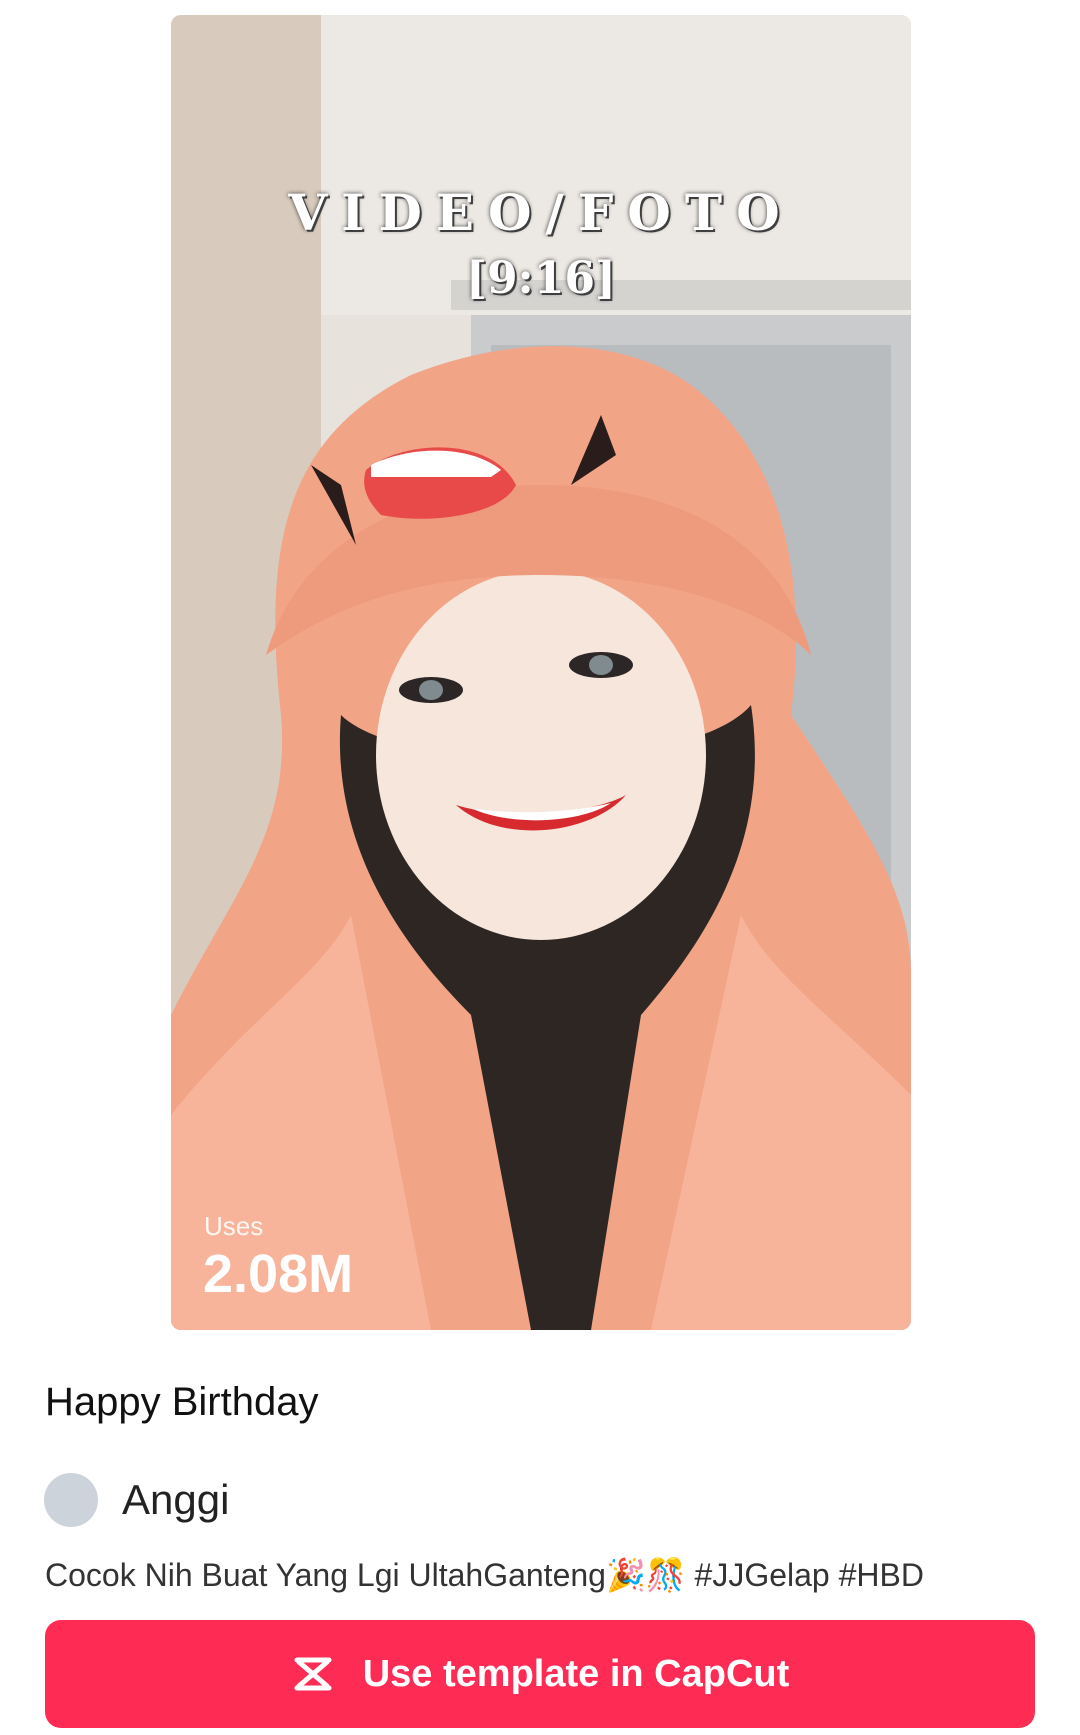 The width and height of the screenshot is (1080, 1735). What do you see at coordinates (71, 1500) in the screenshot?
I see `avatar` at bounding box center [71, 1500].